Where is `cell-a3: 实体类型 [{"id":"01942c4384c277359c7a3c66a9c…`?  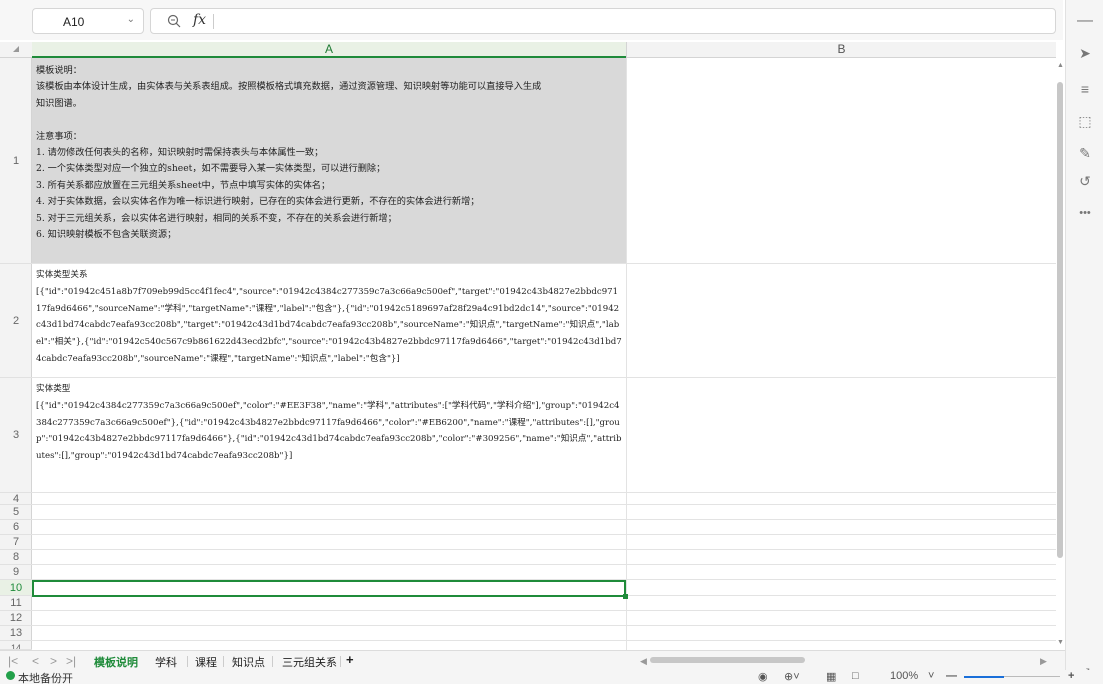
cell-a3: 实体类型 [{"id":"01942c4384c277359c7a3c66a9c… is located at coordinates (329, 435).